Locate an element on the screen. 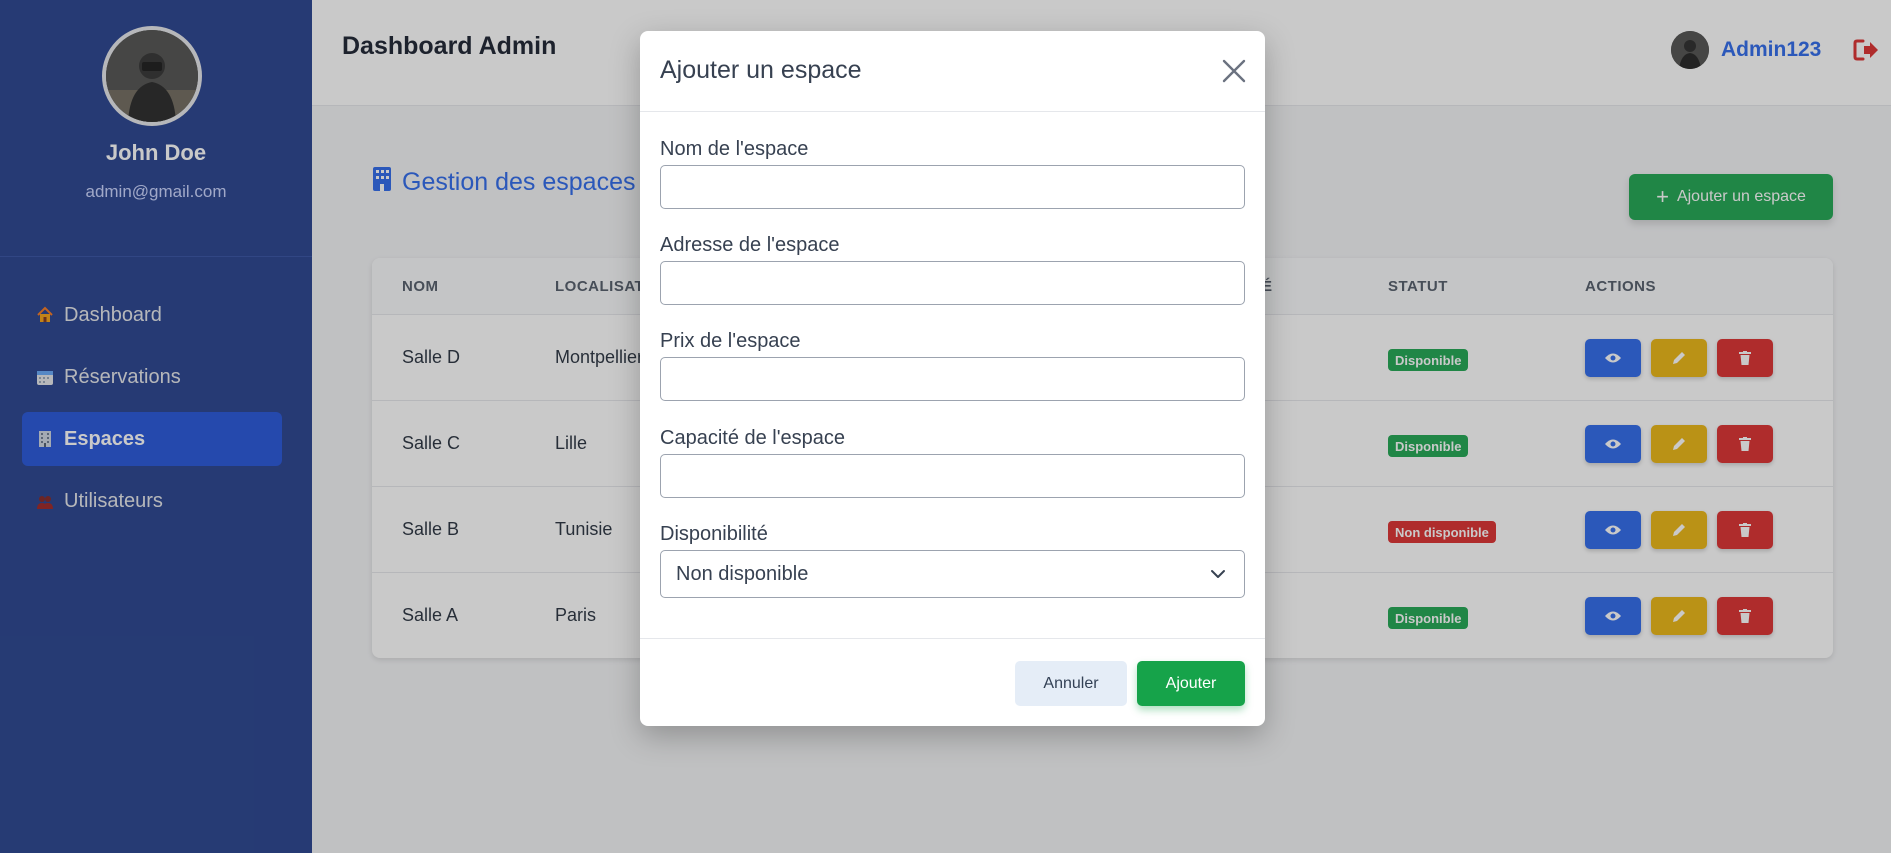  cancel-button: Annuler is located at coordinates (1071, 683).